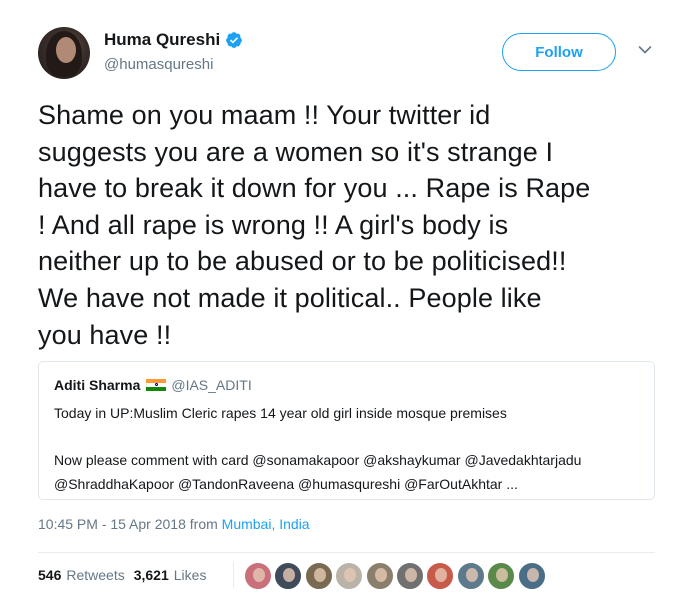 The image size is (693, 599). I want to click on quoted-text-blank-line, so click(349, 438).